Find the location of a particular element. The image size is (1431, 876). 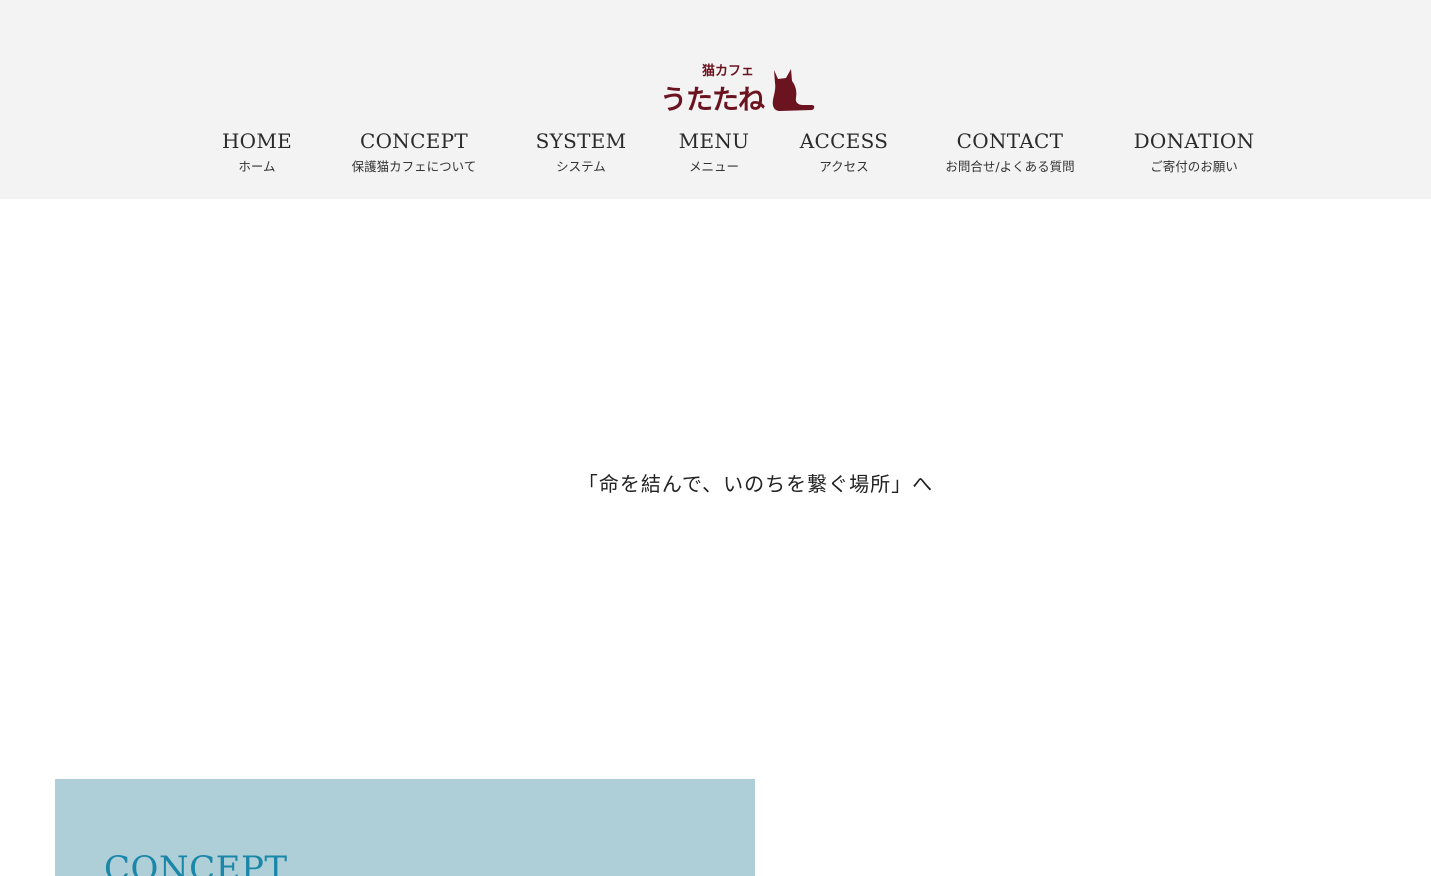

logo-main-text: うたたね is located at coordinates (712, 100).